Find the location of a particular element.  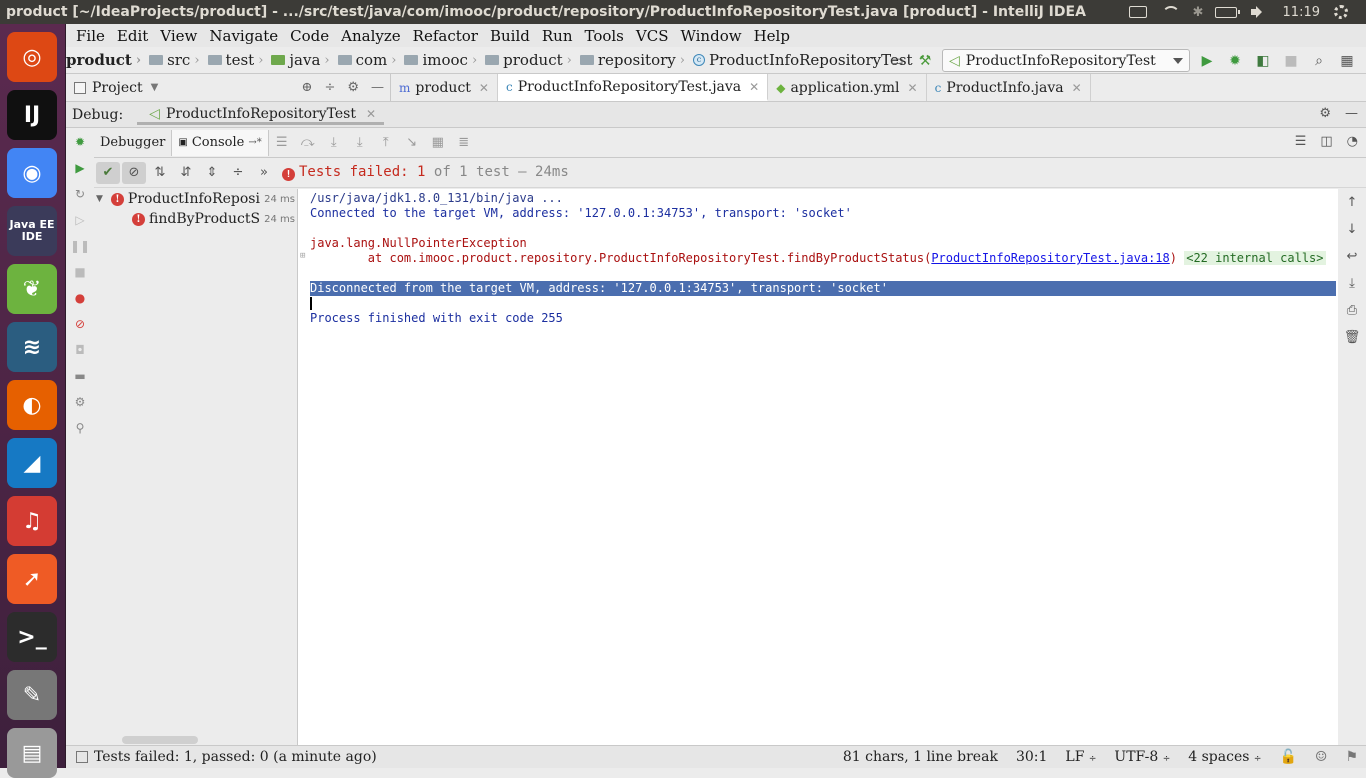

launcher-app-firefox: ◐ is located at coordinates (32, 405).